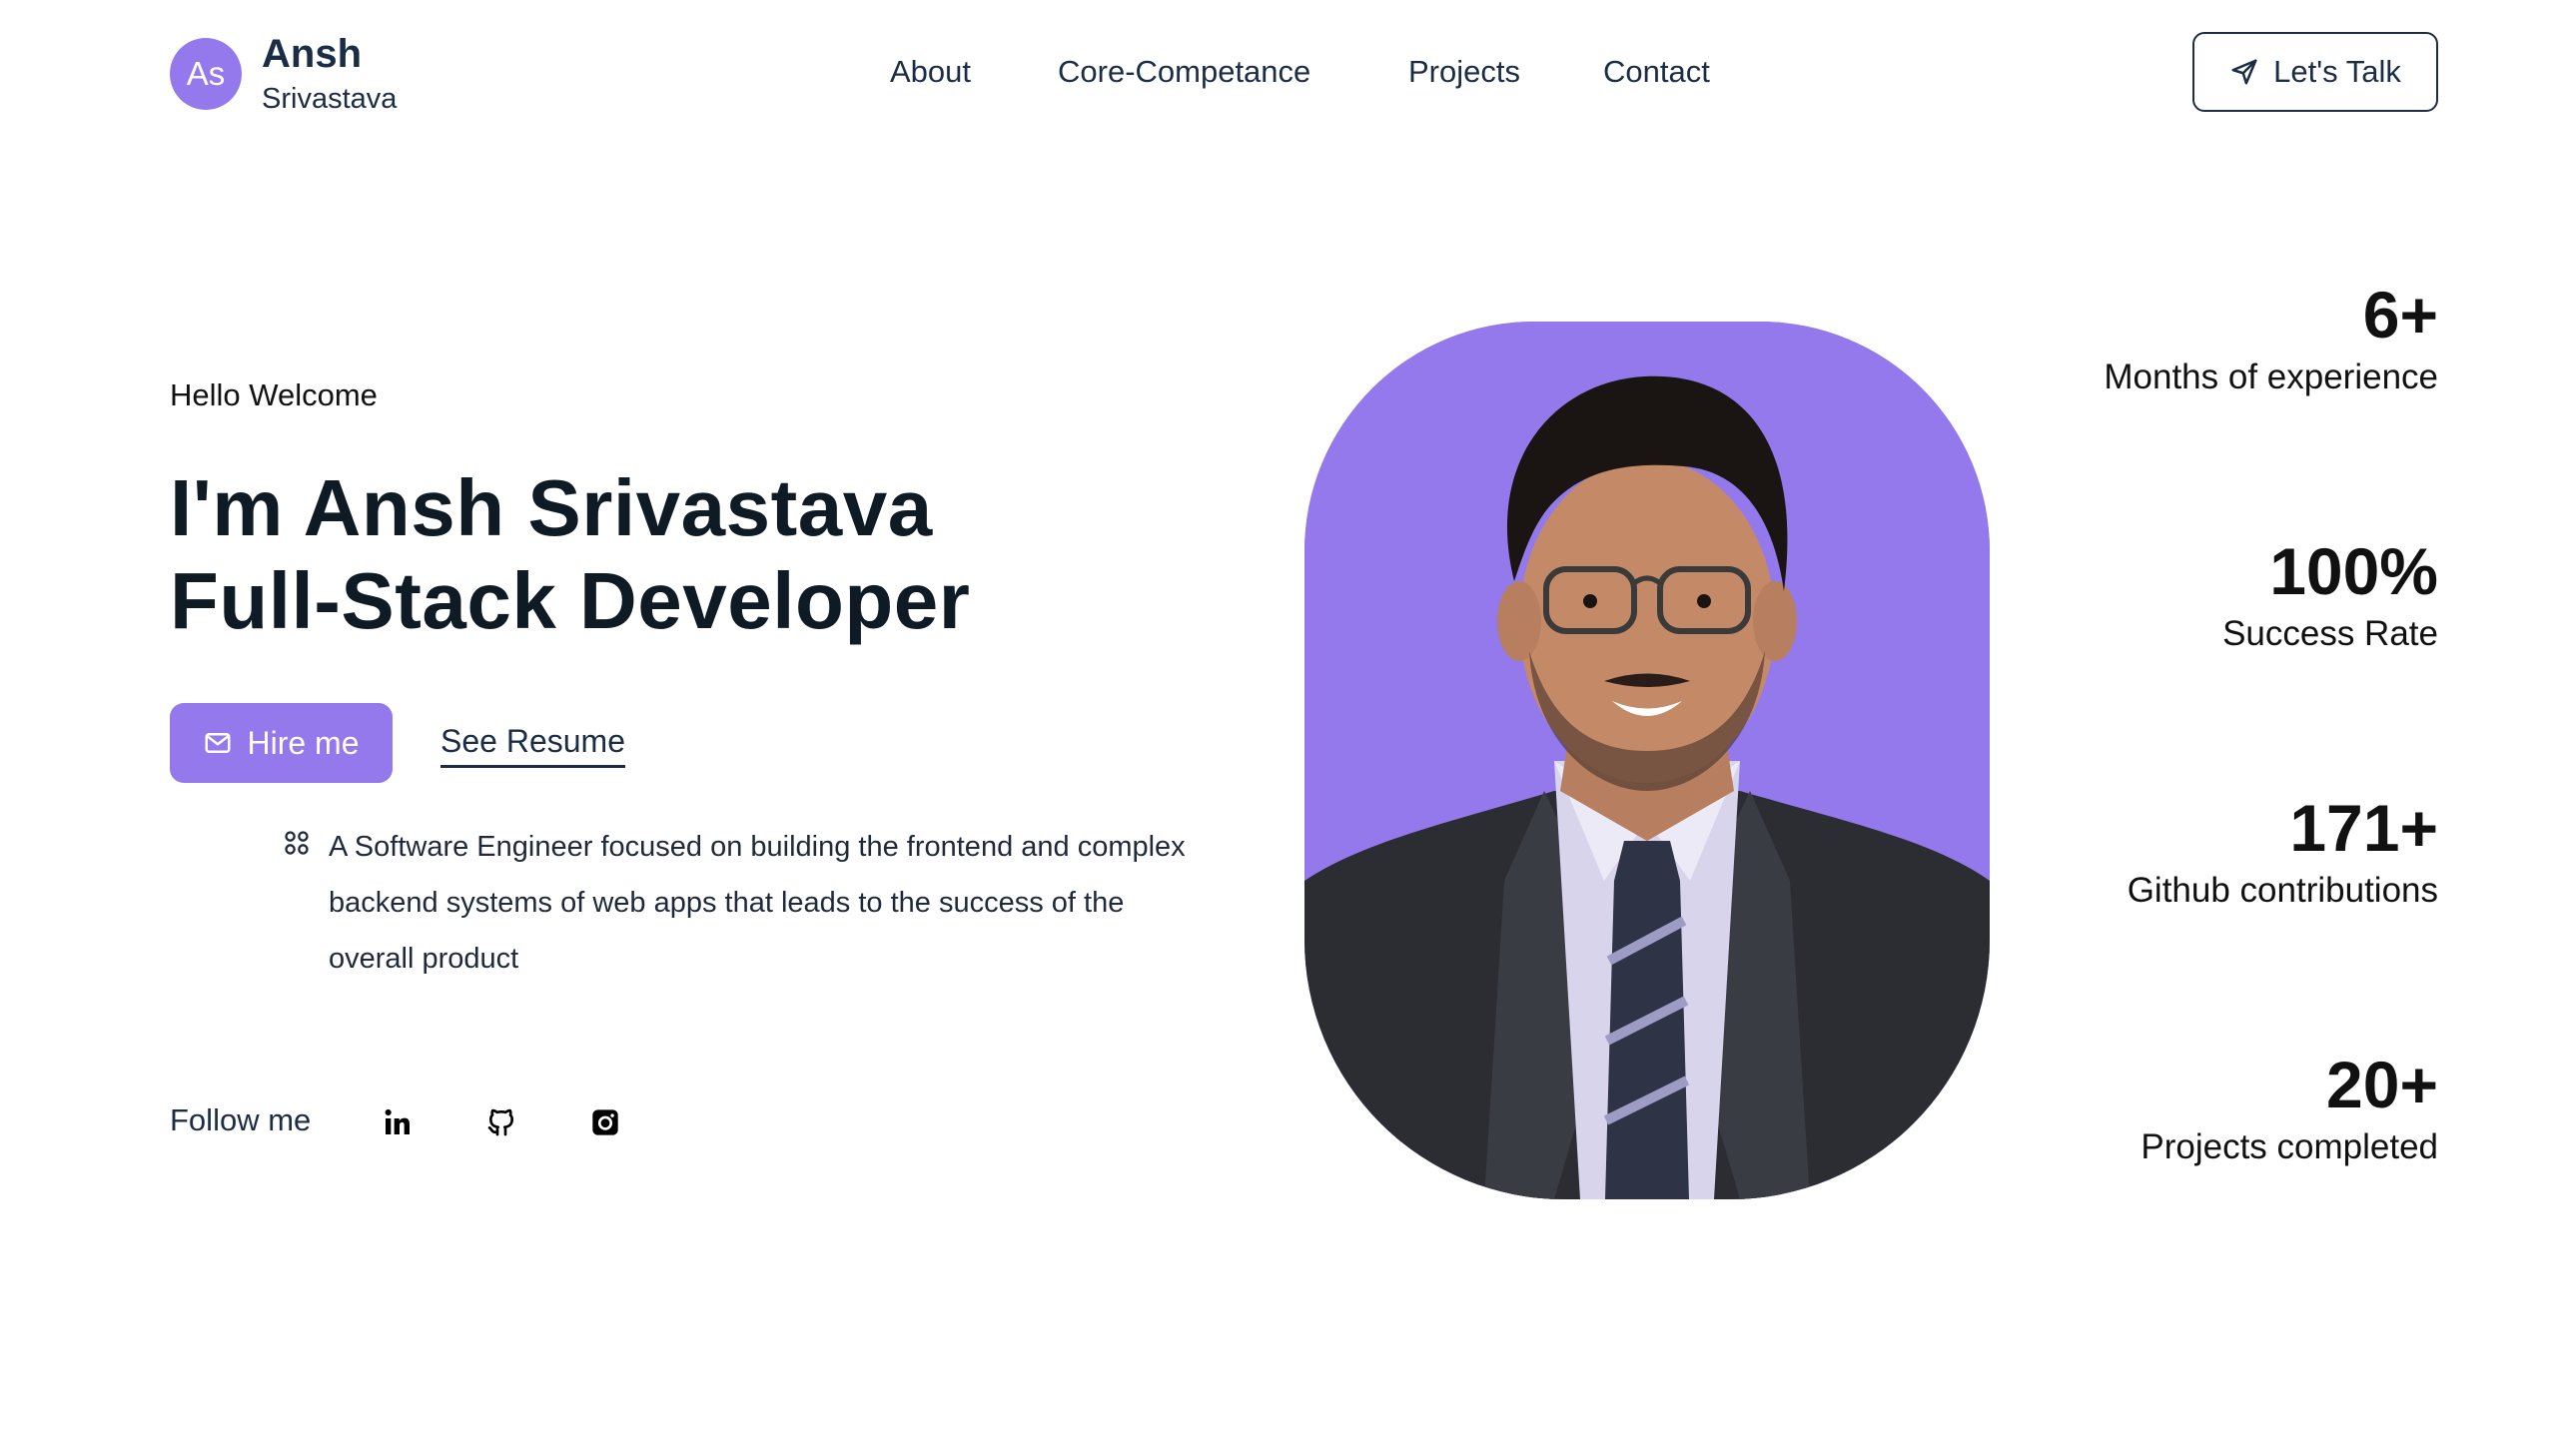 This screenshot has height=1442, width=2576. I want to click on mail-icon, so click(218, 743).